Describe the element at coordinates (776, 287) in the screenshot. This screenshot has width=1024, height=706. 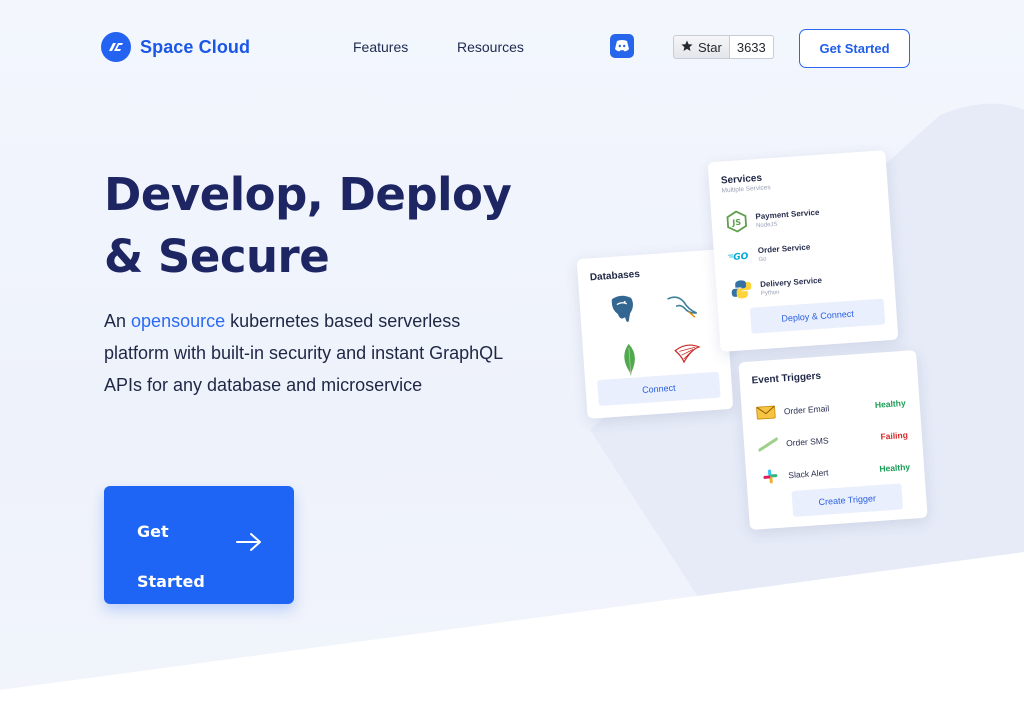
I see `service-item: Delivery Service Python` at that location.